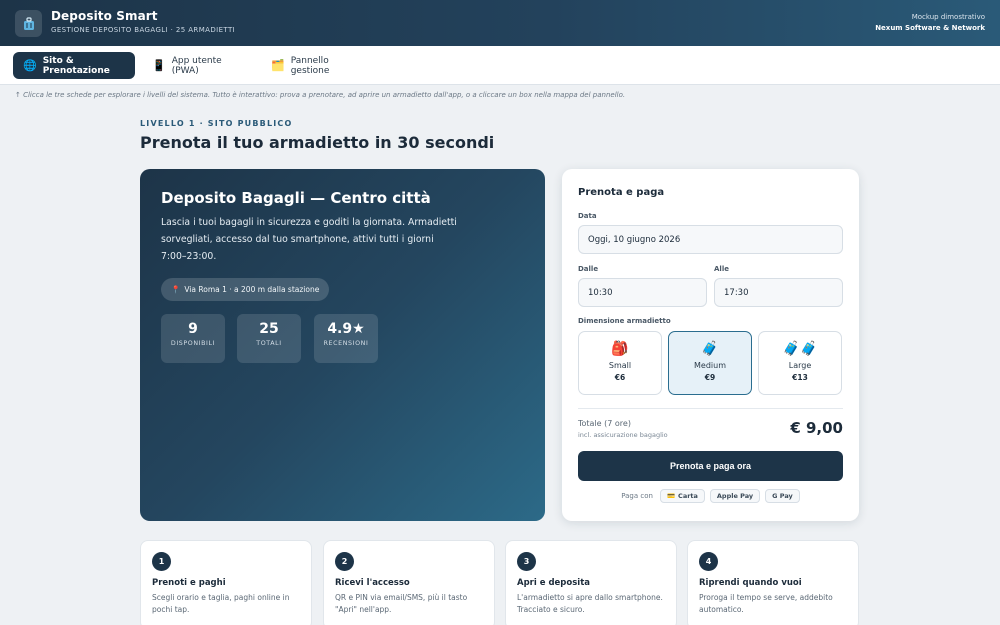 This screenshot has height=625, width=1000. What do you see at coordinates (708, 561) in the screenshot?
I see `step-number: 4` at bounding box center [708, 561].